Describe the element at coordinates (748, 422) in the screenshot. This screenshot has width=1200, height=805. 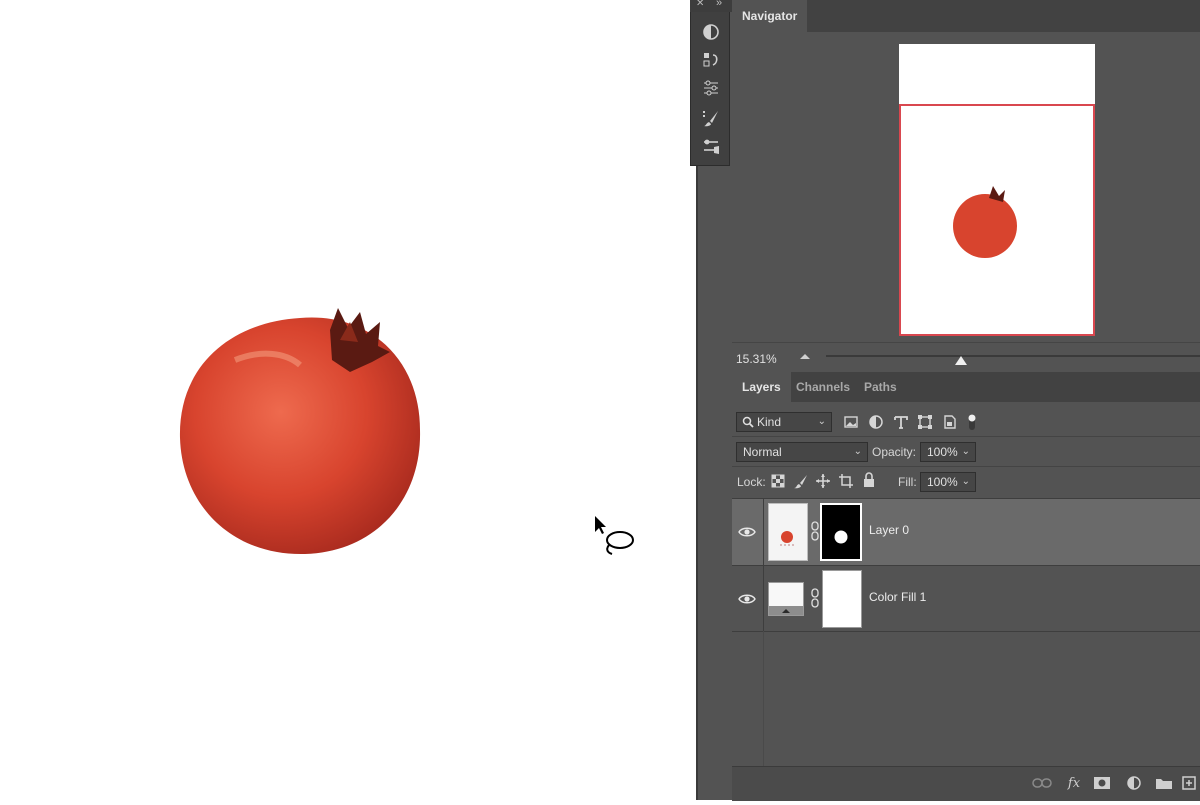
I see `search-icon` at that location.